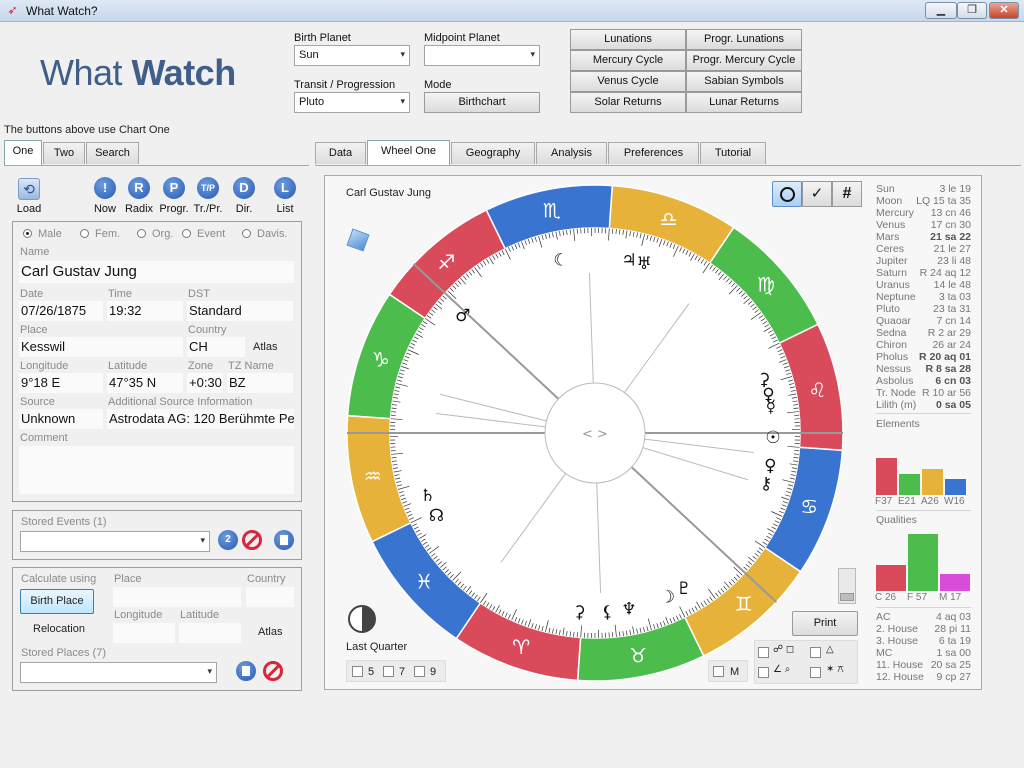  What do you see at coordinates (718, 671) in the screenshot?
I see `m-checkbox` at bounding box center [718, 671].